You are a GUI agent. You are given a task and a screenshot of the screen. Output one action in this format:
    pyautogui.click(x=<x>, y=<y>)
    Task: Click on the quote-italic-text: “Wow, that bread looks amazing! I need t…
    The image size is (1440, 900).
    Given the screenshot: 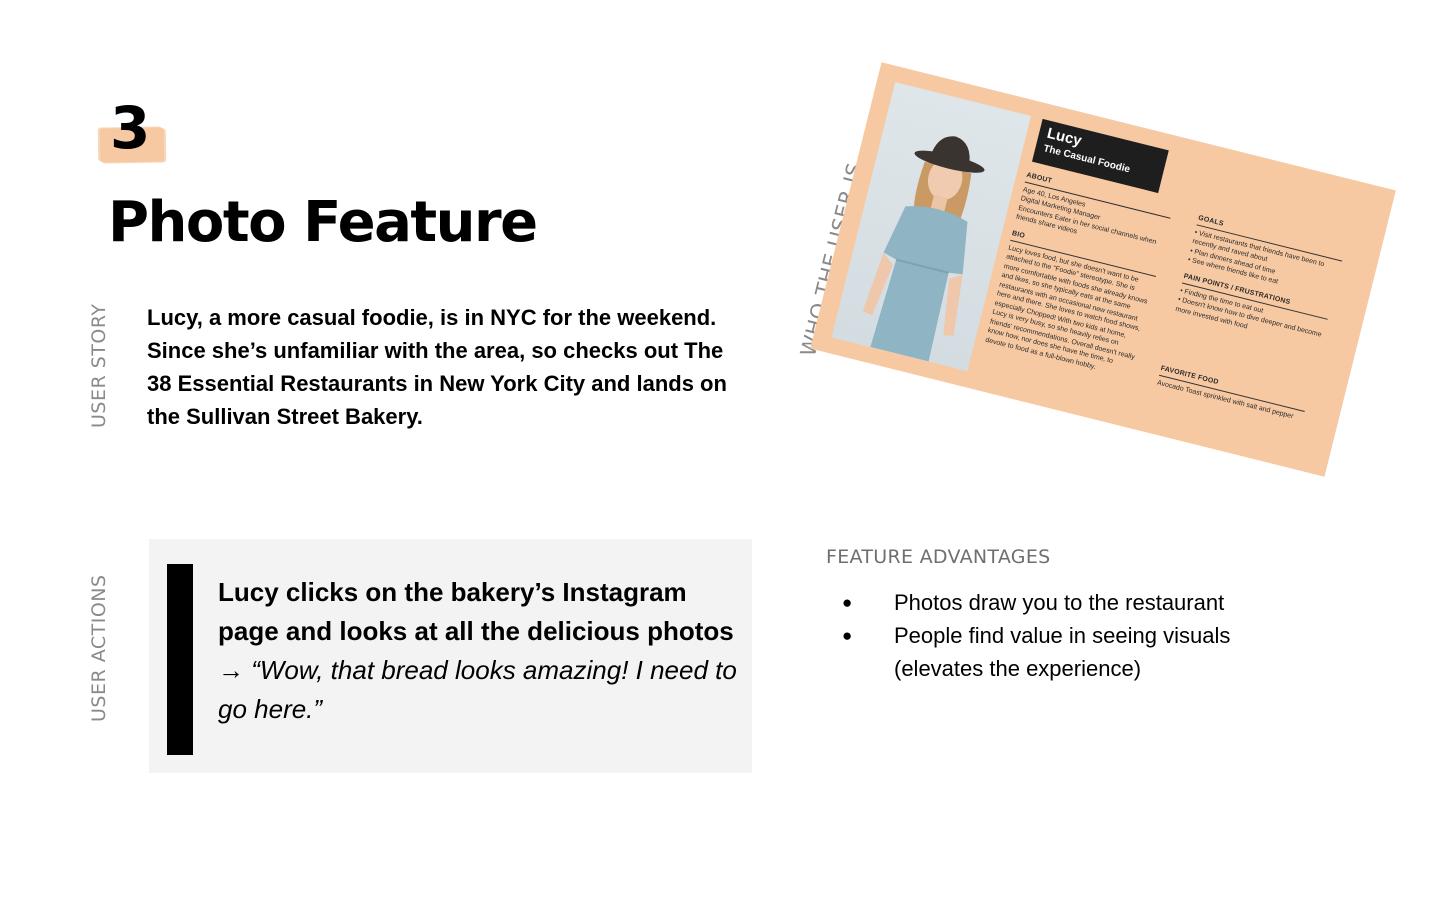 What is the action you would take?
    pyautogui.click(x=477, y=689)
    